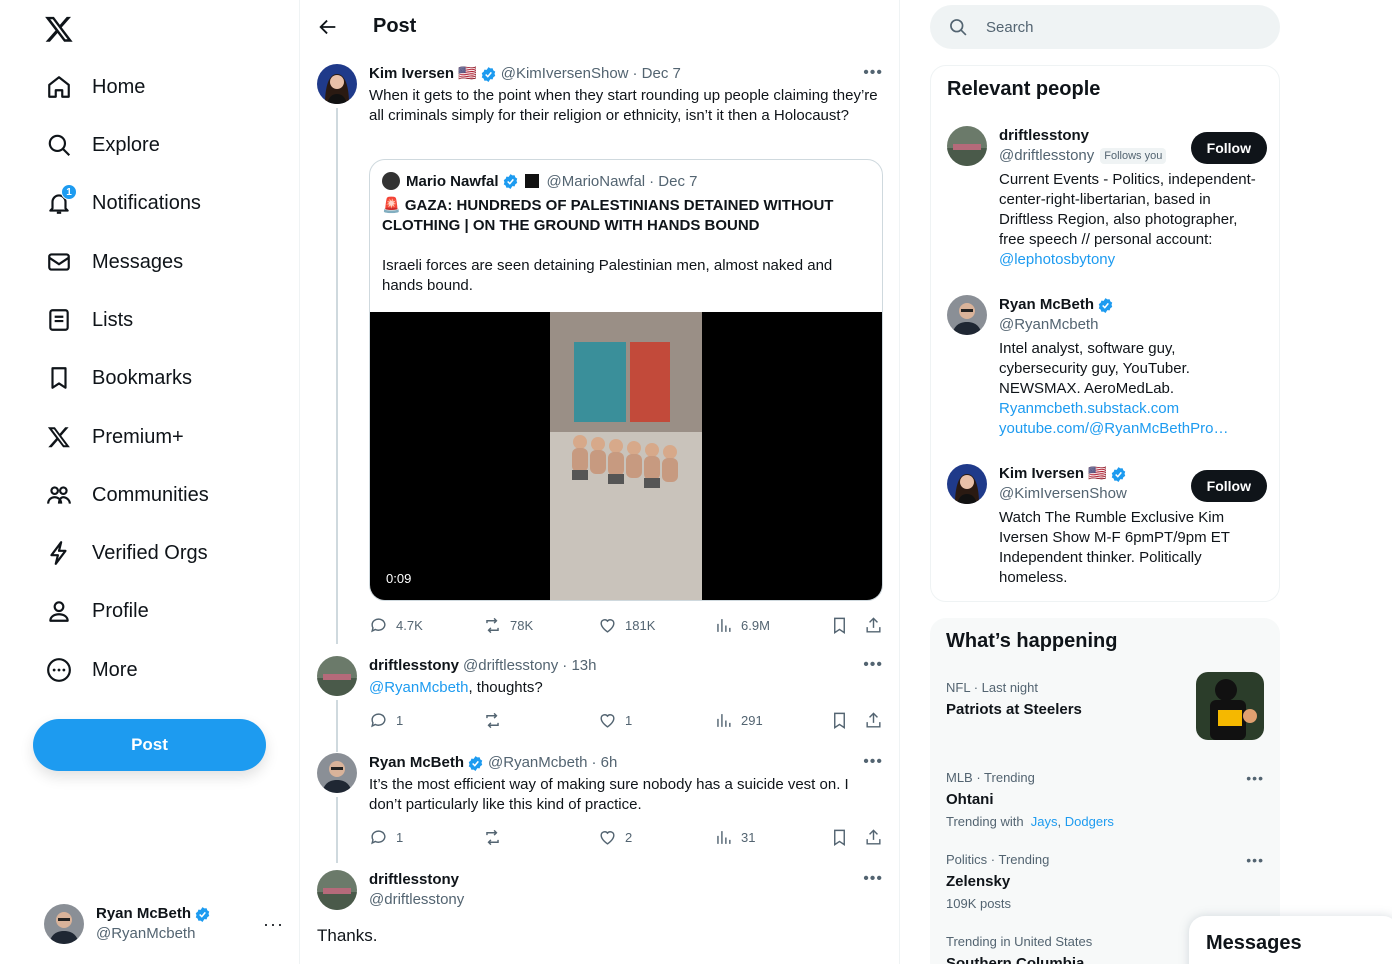 This screenshot has height=964, width=1392. I want to click on back-arrow-icon, so click(328, 27).